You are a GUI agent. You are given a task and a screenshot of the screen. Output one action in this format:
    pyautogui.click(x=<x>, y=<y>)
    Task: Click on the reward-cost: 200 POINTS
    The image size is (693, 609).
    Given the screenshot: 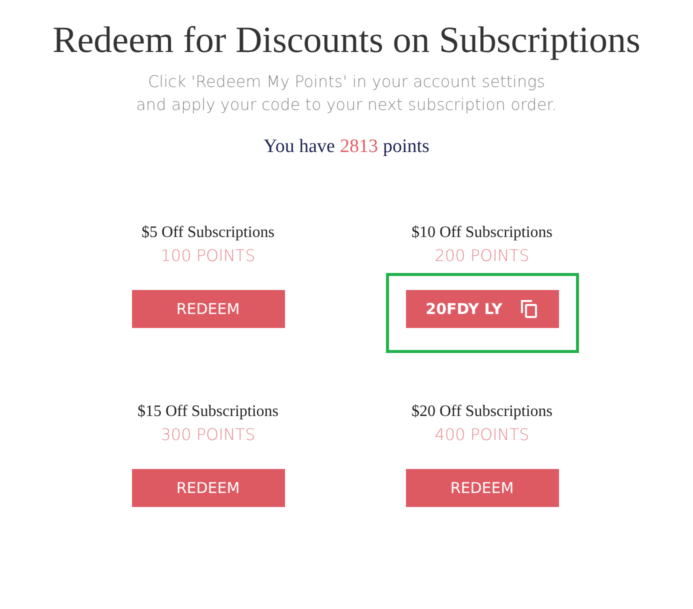 What is the action you would take?
    pyautogui.click(x=482, y=255)
    